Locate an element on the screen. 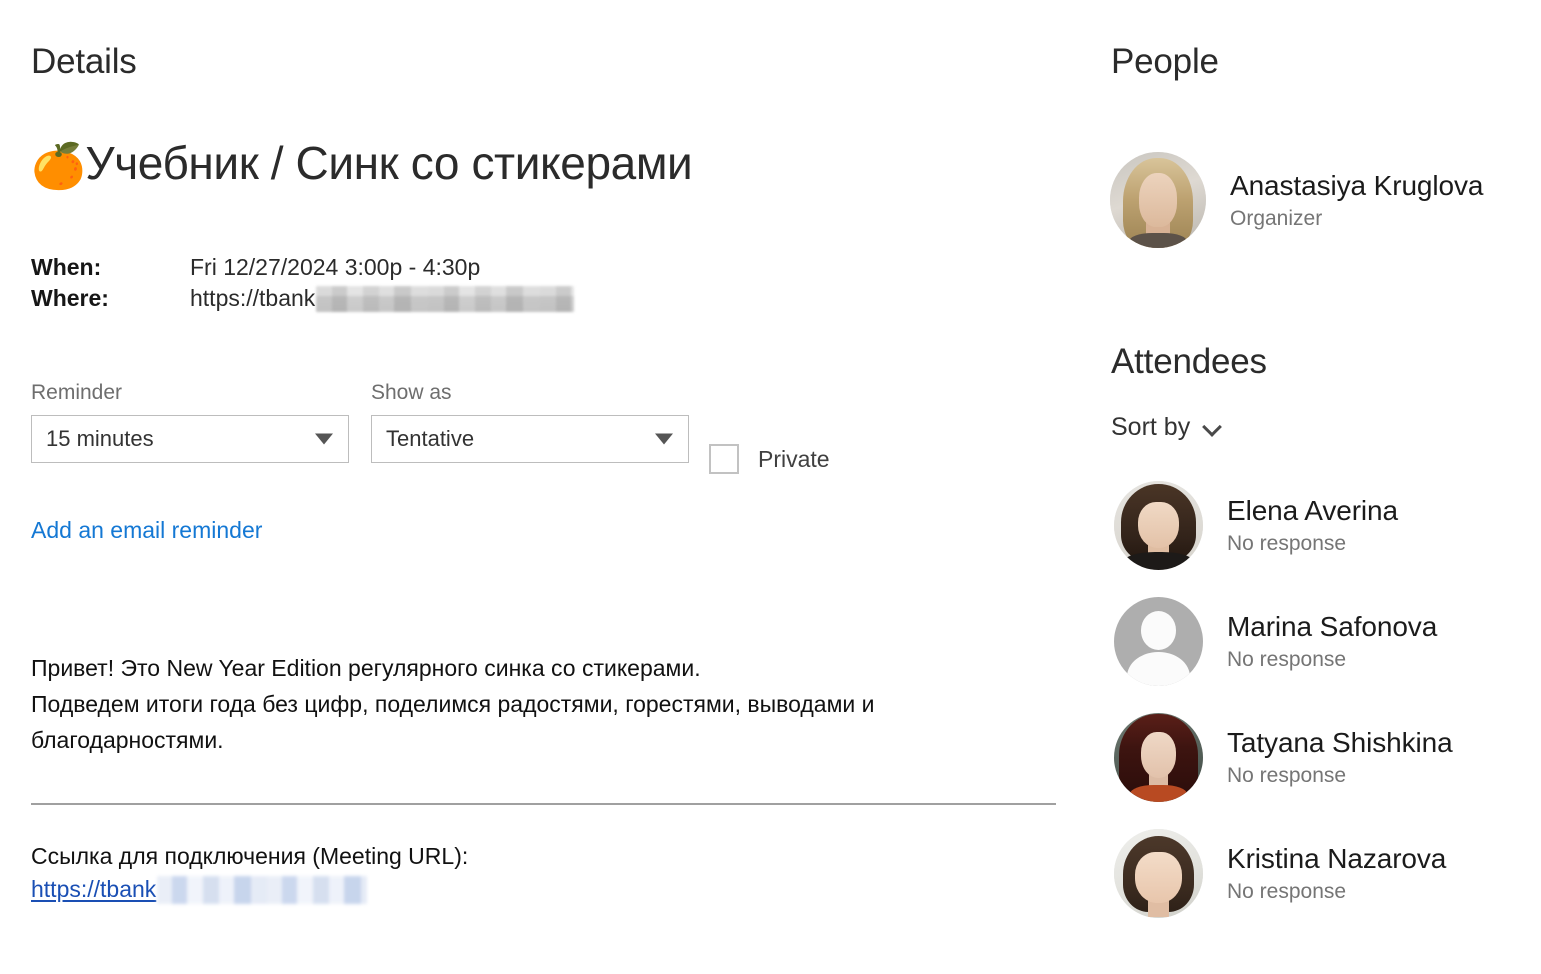  avatar-anastasiya-kruglova is located at coordinates (1158, 200).